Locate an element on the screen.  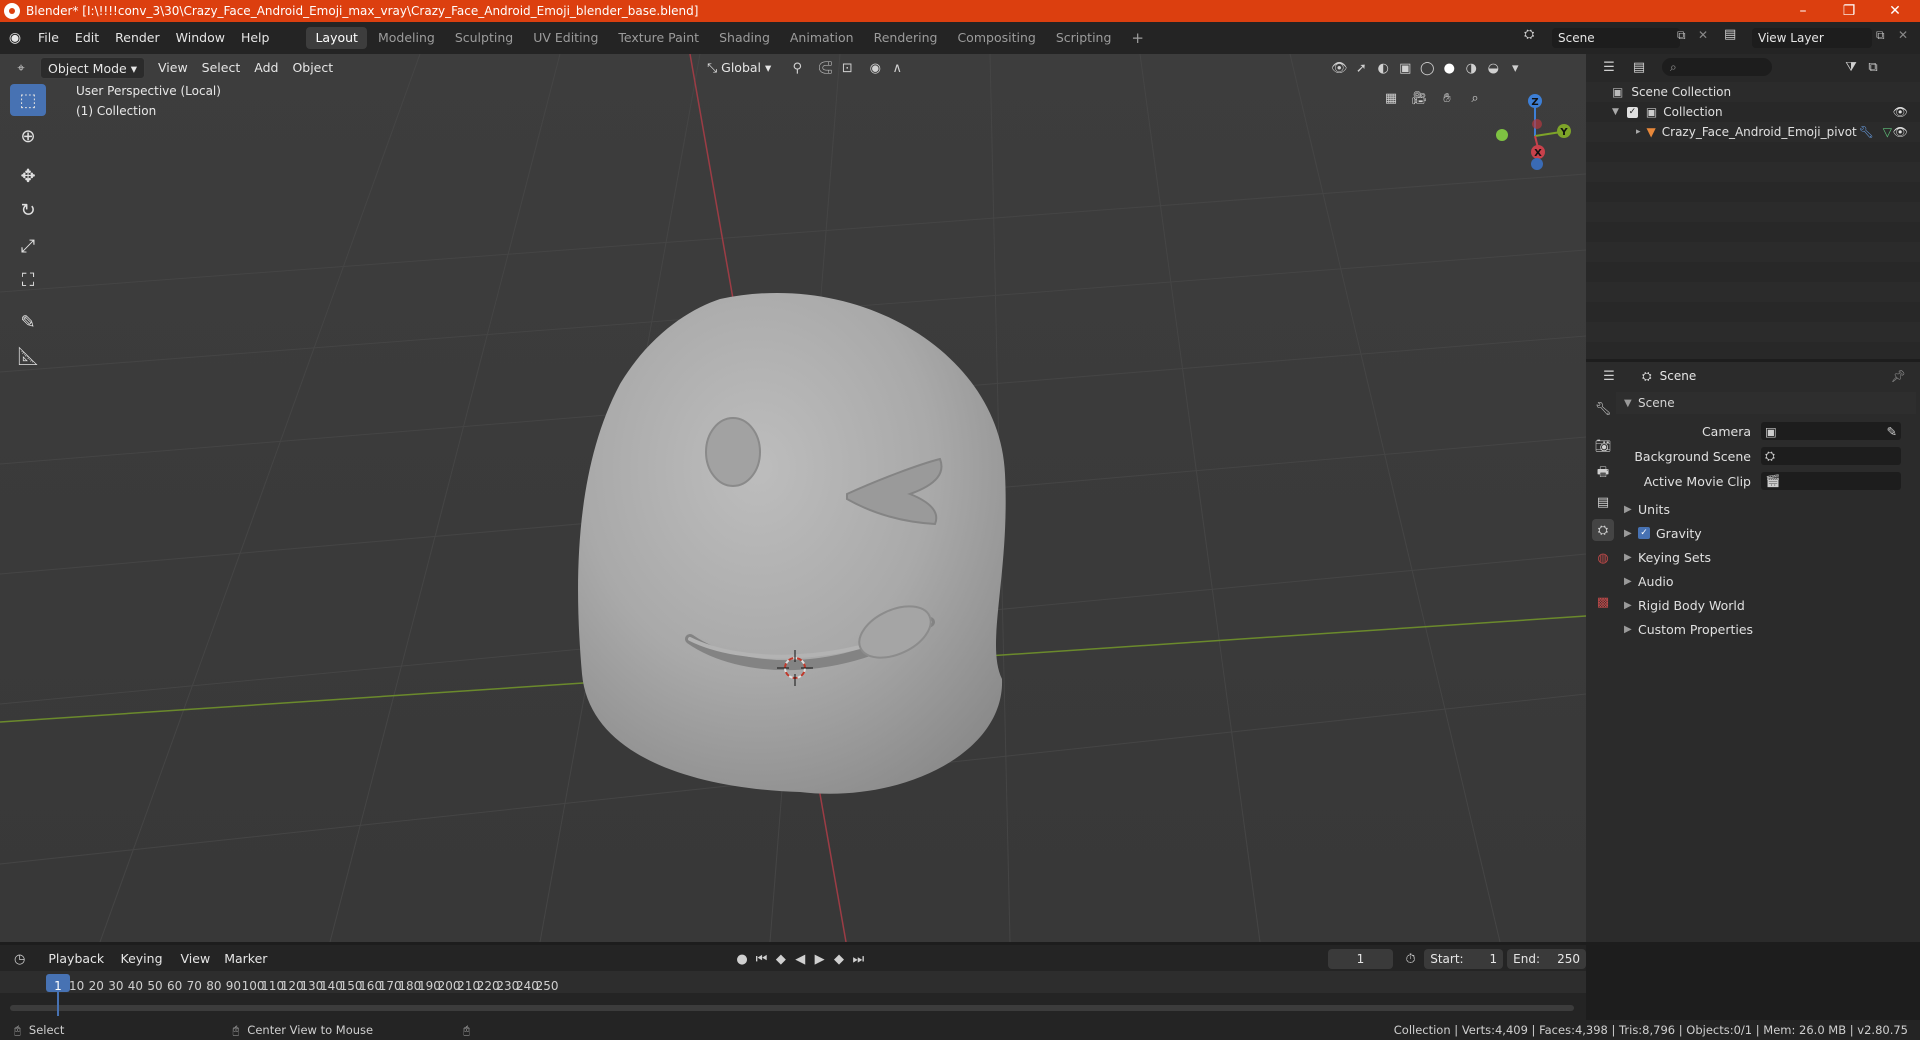
tab-texture-paint: Texture Paint is located at coordinates (658, 38).